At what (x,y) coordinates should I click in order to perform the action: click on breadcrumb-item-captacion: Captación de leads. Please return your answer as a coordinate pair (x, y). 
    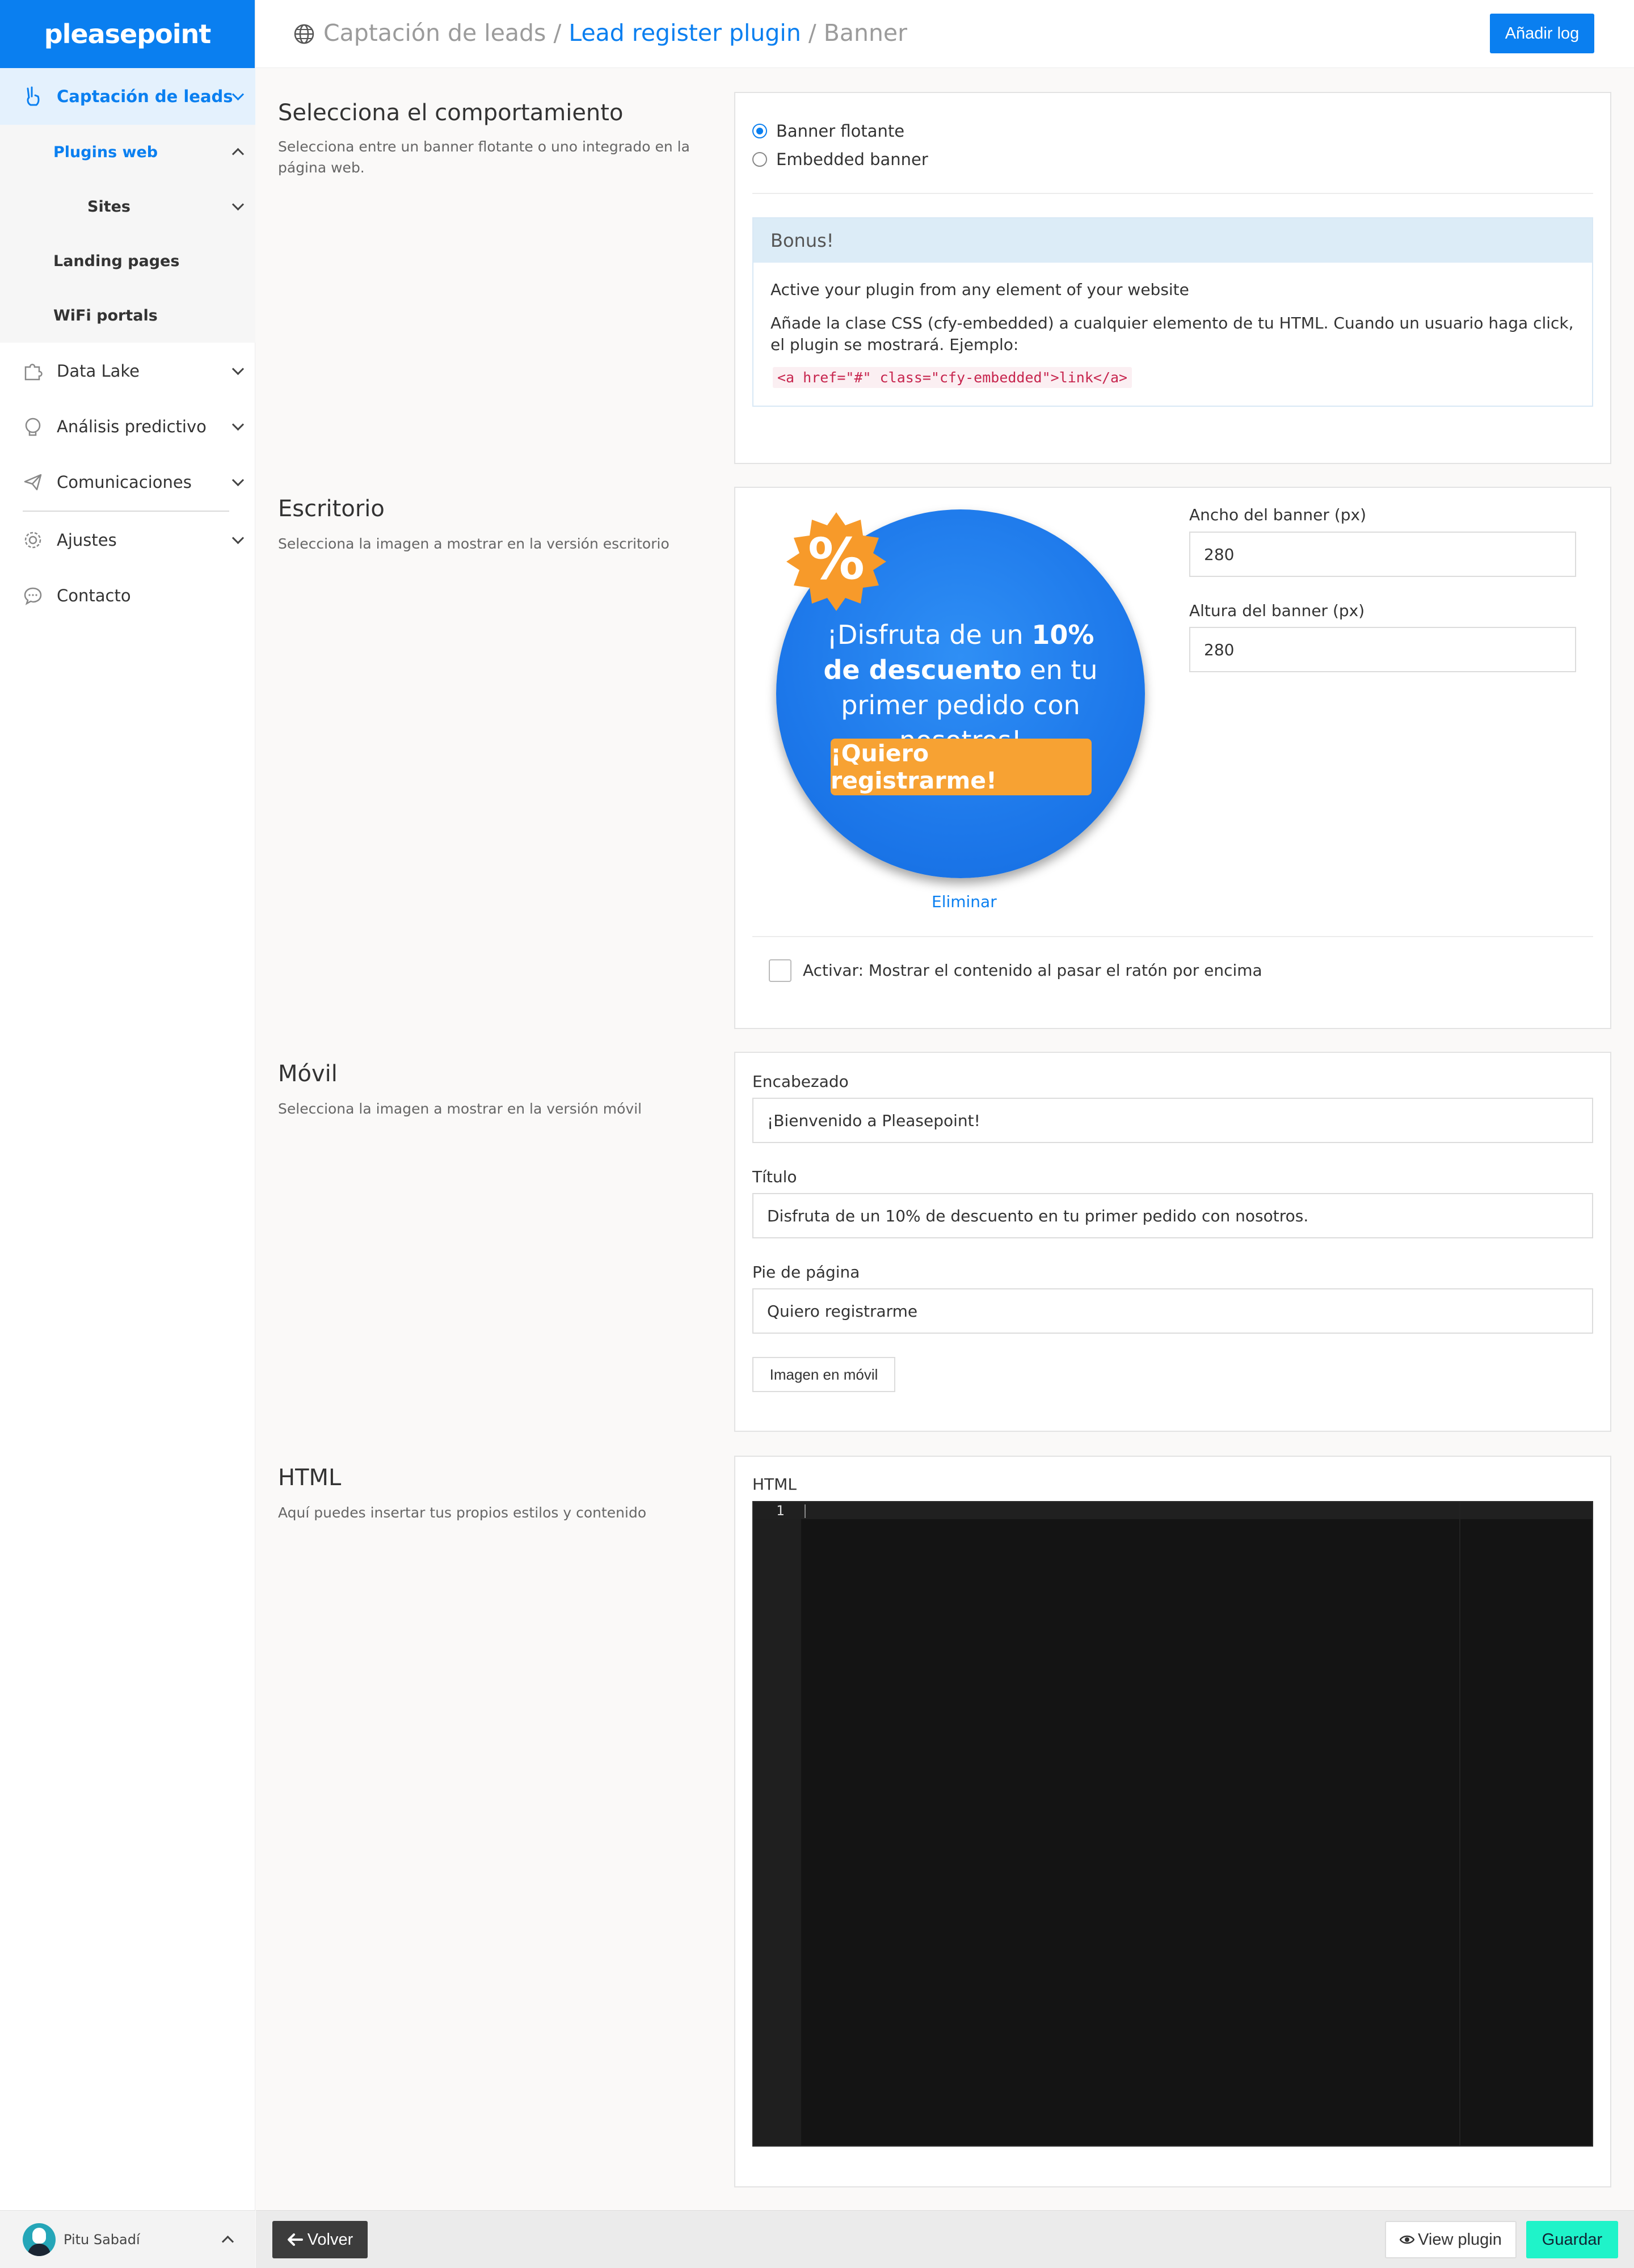
    Looking at the image, I should click on (434, 33).